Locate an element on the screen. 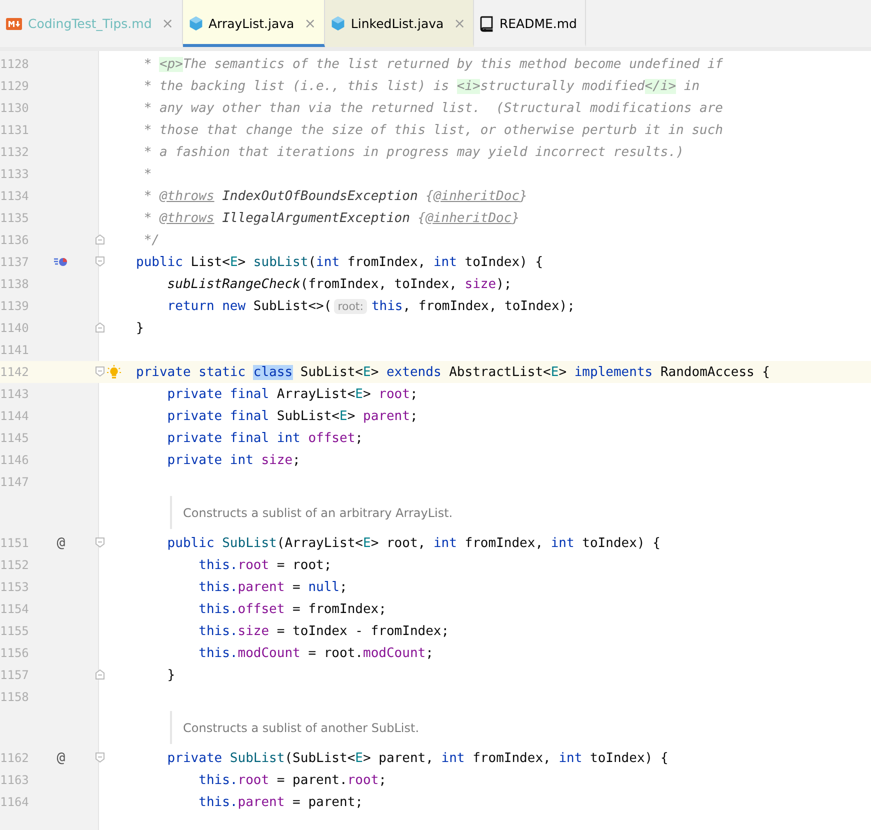 This screenshot has height=830, width=871. tab-label: CodingTest_Tips.md is located at coordinates (90, 23).